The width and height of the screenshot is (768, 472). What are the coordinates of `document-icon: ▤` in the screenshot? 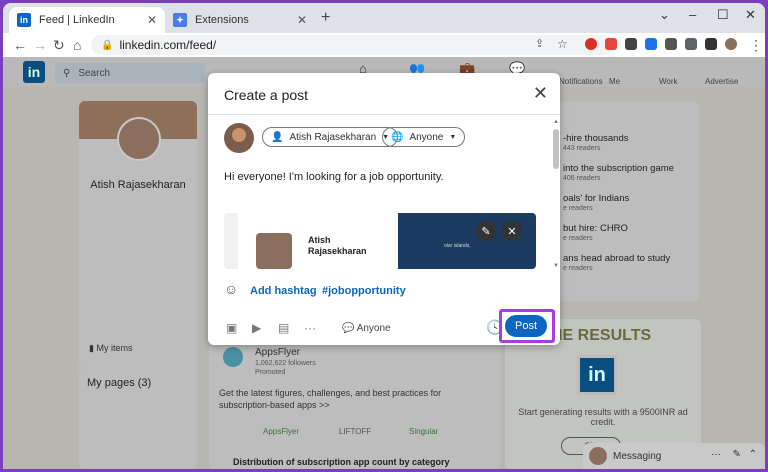 It's located at (283, 328).